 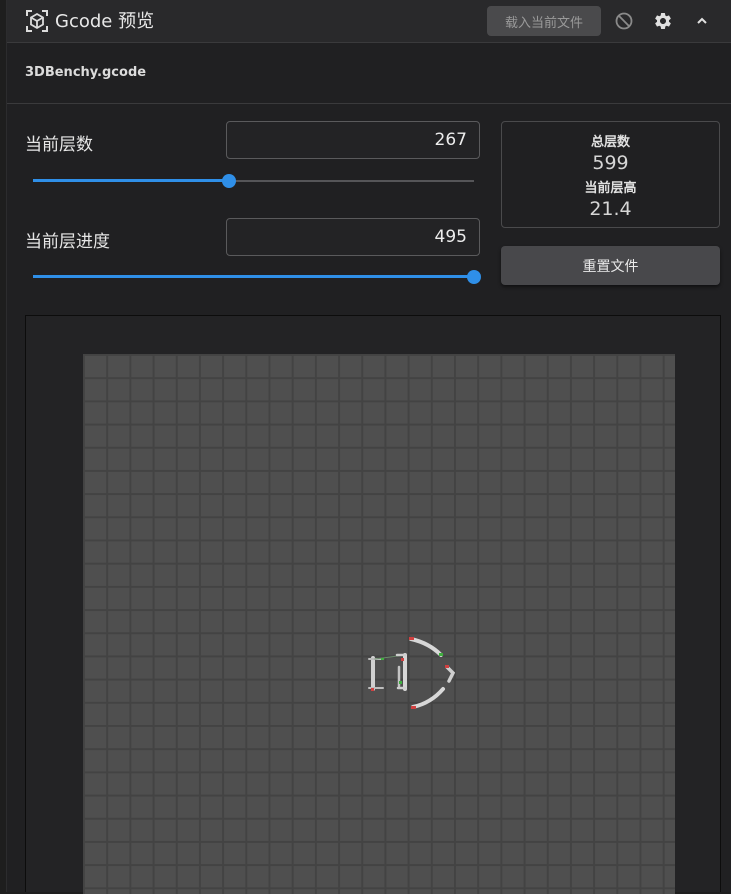 What do you see at coordinates (544, 21) in the screenshot?
I see `load-current-file-button: 载入当前文件` at bounding box center [544, 21].